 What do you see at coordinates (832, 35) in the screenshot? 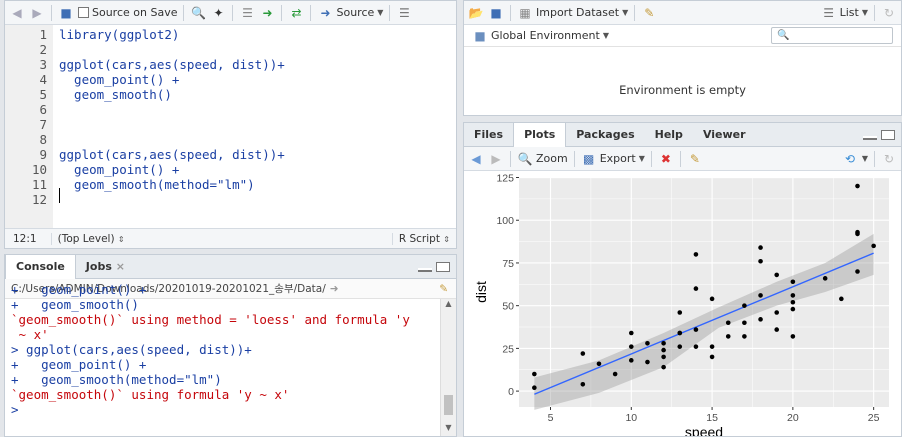
I see `search-input: 🔍` at bounding box center [832, 35].